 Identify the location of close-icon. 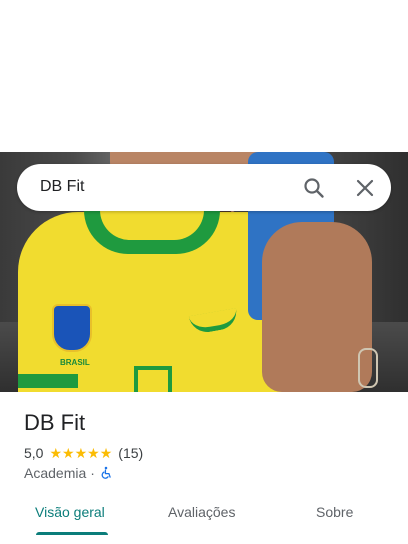
(365, 188).